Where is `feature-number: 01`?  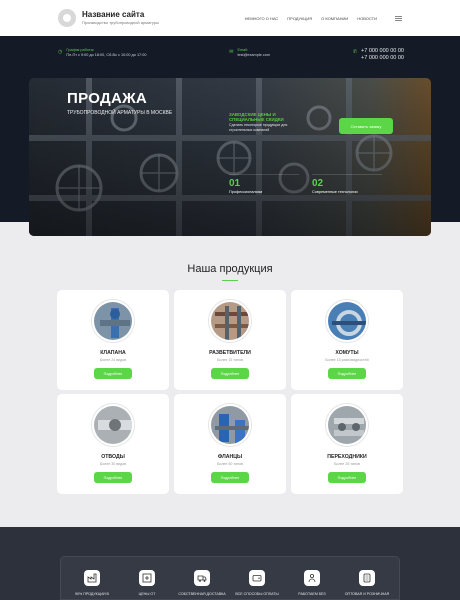 feature-number: 01 is located at coordinates (235, 183).